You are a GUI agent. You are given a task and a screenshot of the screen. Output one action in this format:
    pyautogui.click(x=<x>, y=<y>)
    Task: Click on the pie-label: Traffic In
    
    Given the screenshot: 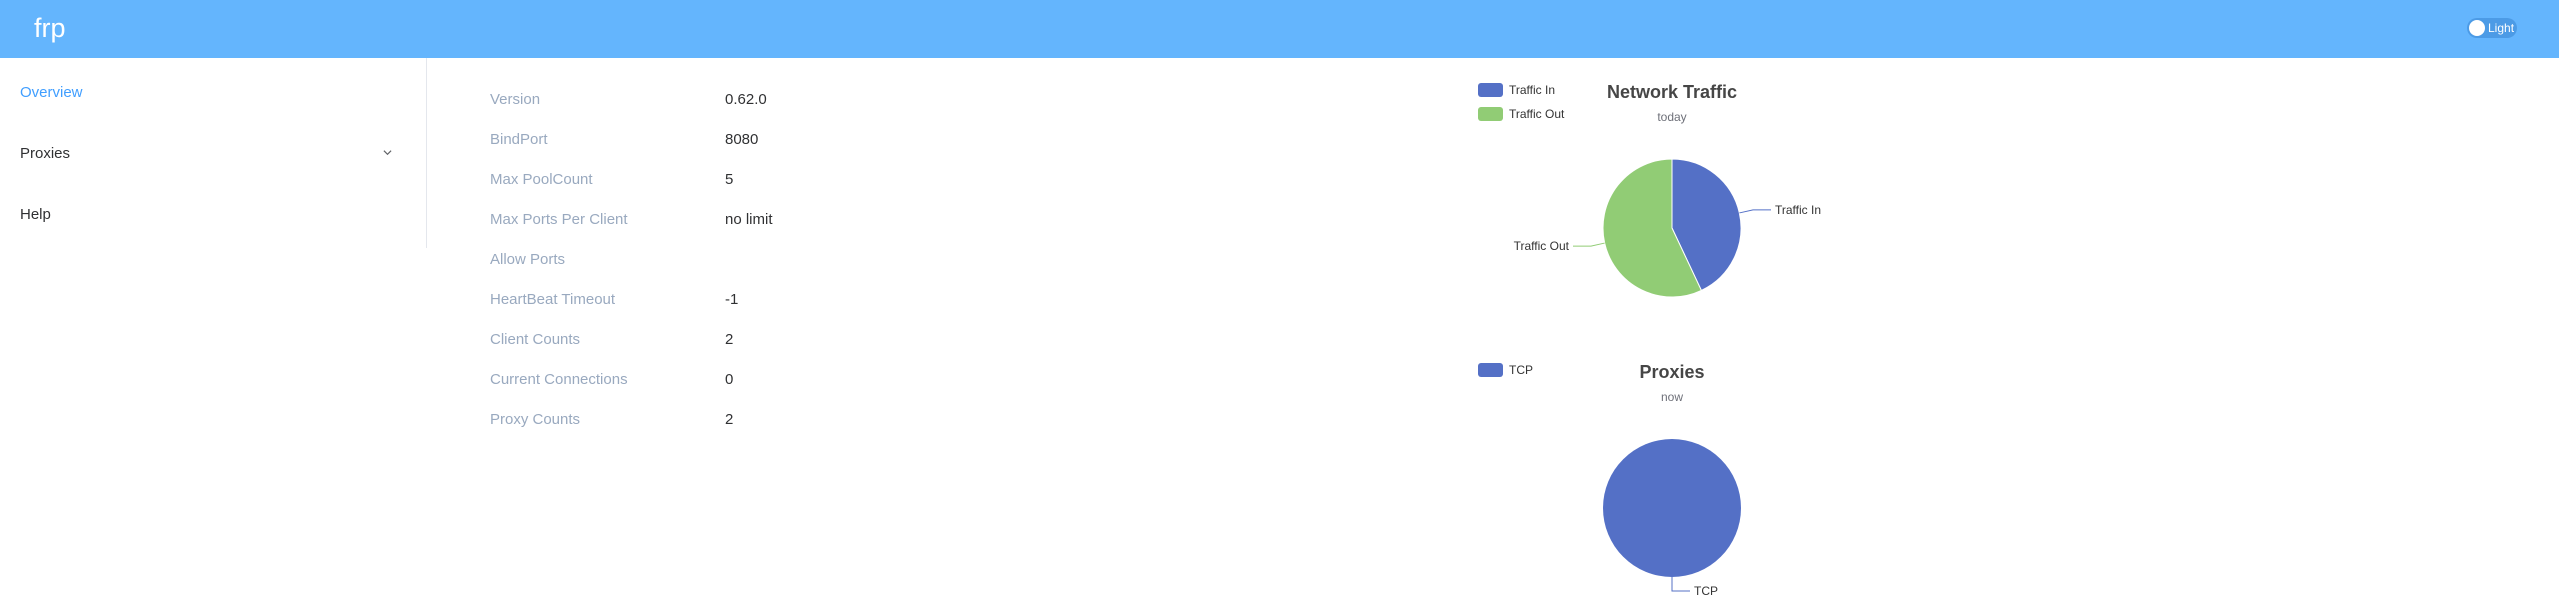 What is the action you would take?
    pyautogui.click(x=1798, y=210)
    